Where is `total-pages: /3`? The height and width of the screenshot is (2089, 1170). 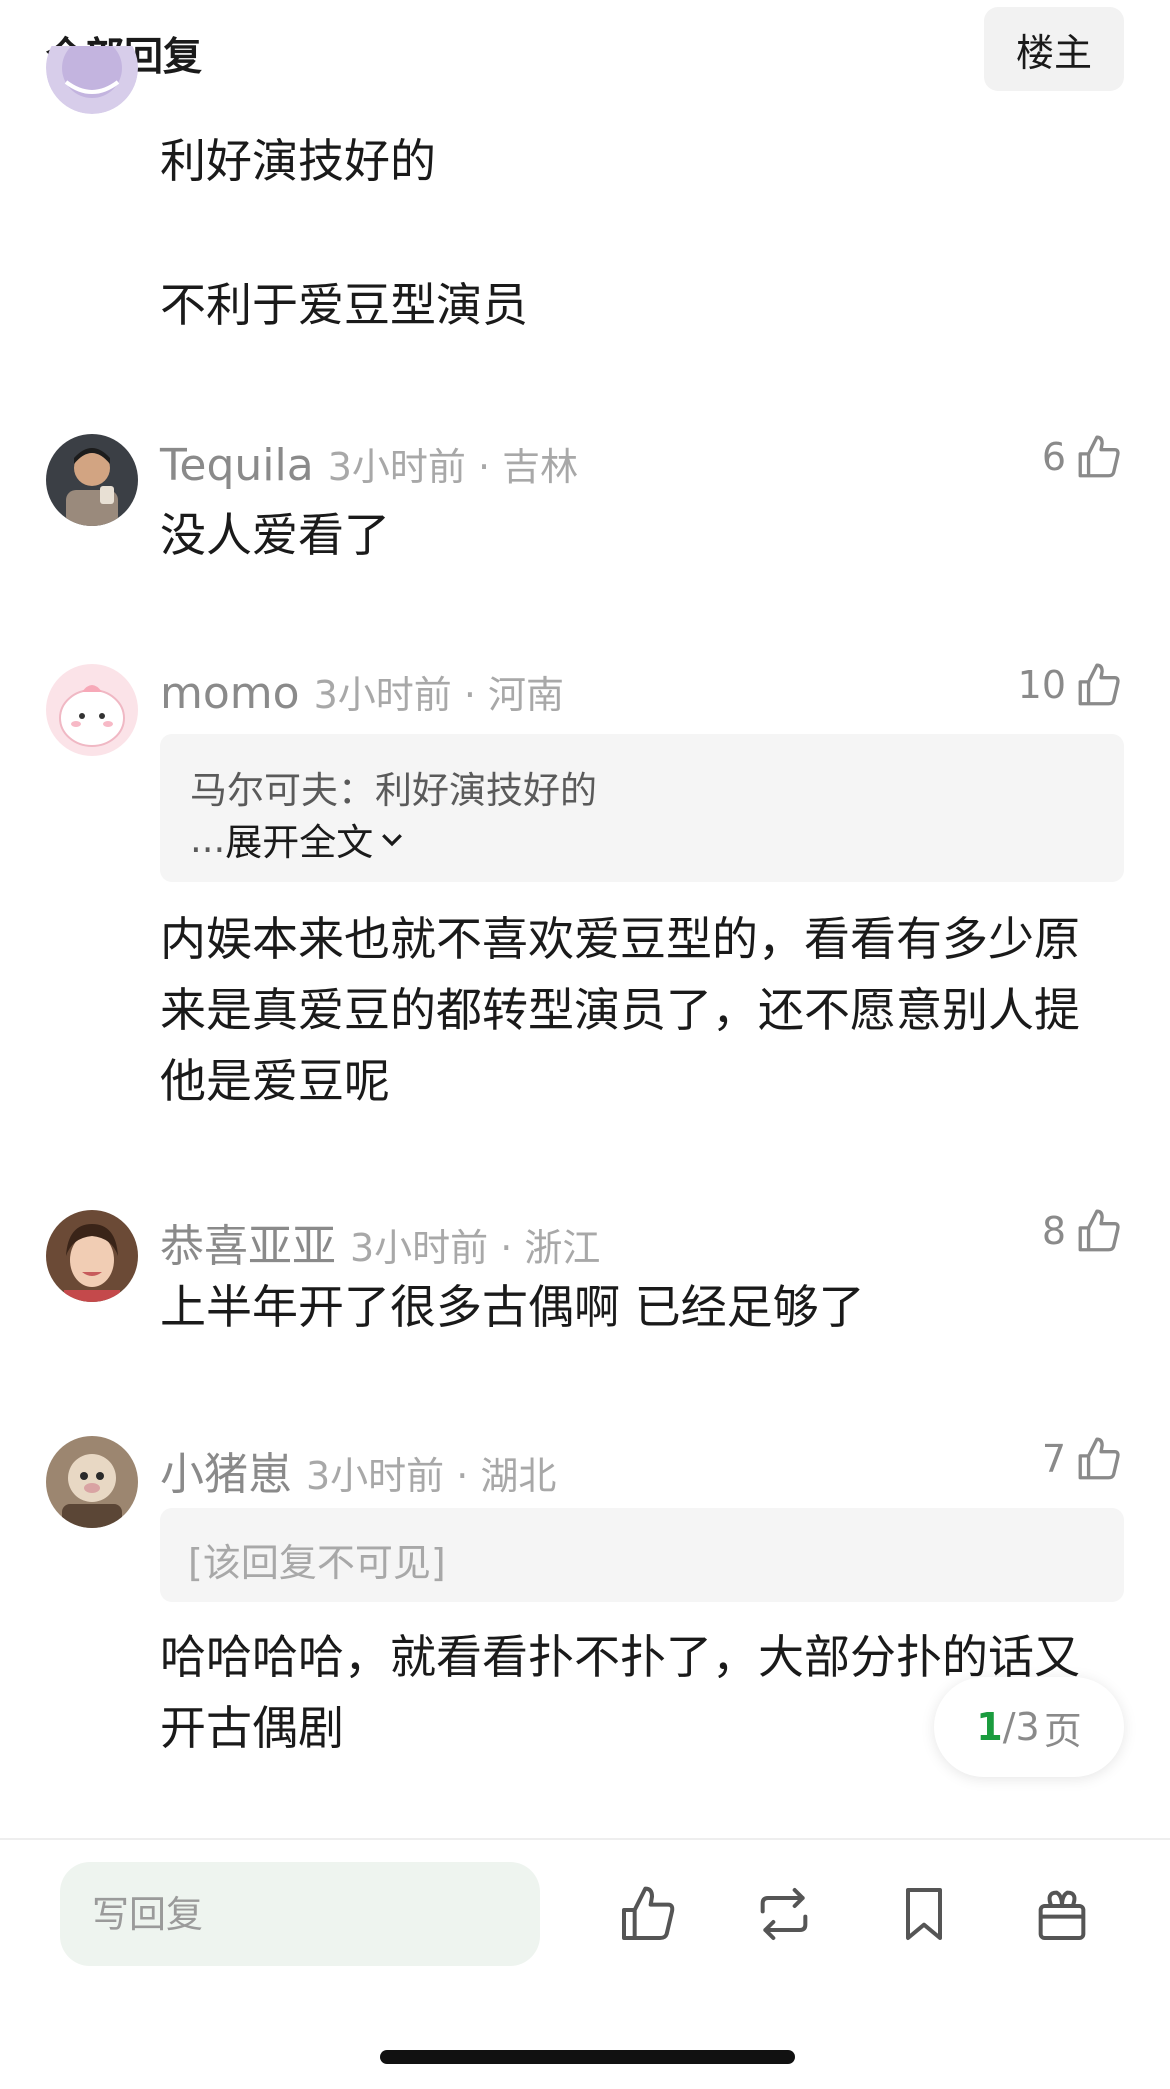
total-pages: /3 is located at coordinates (1021, 1727).